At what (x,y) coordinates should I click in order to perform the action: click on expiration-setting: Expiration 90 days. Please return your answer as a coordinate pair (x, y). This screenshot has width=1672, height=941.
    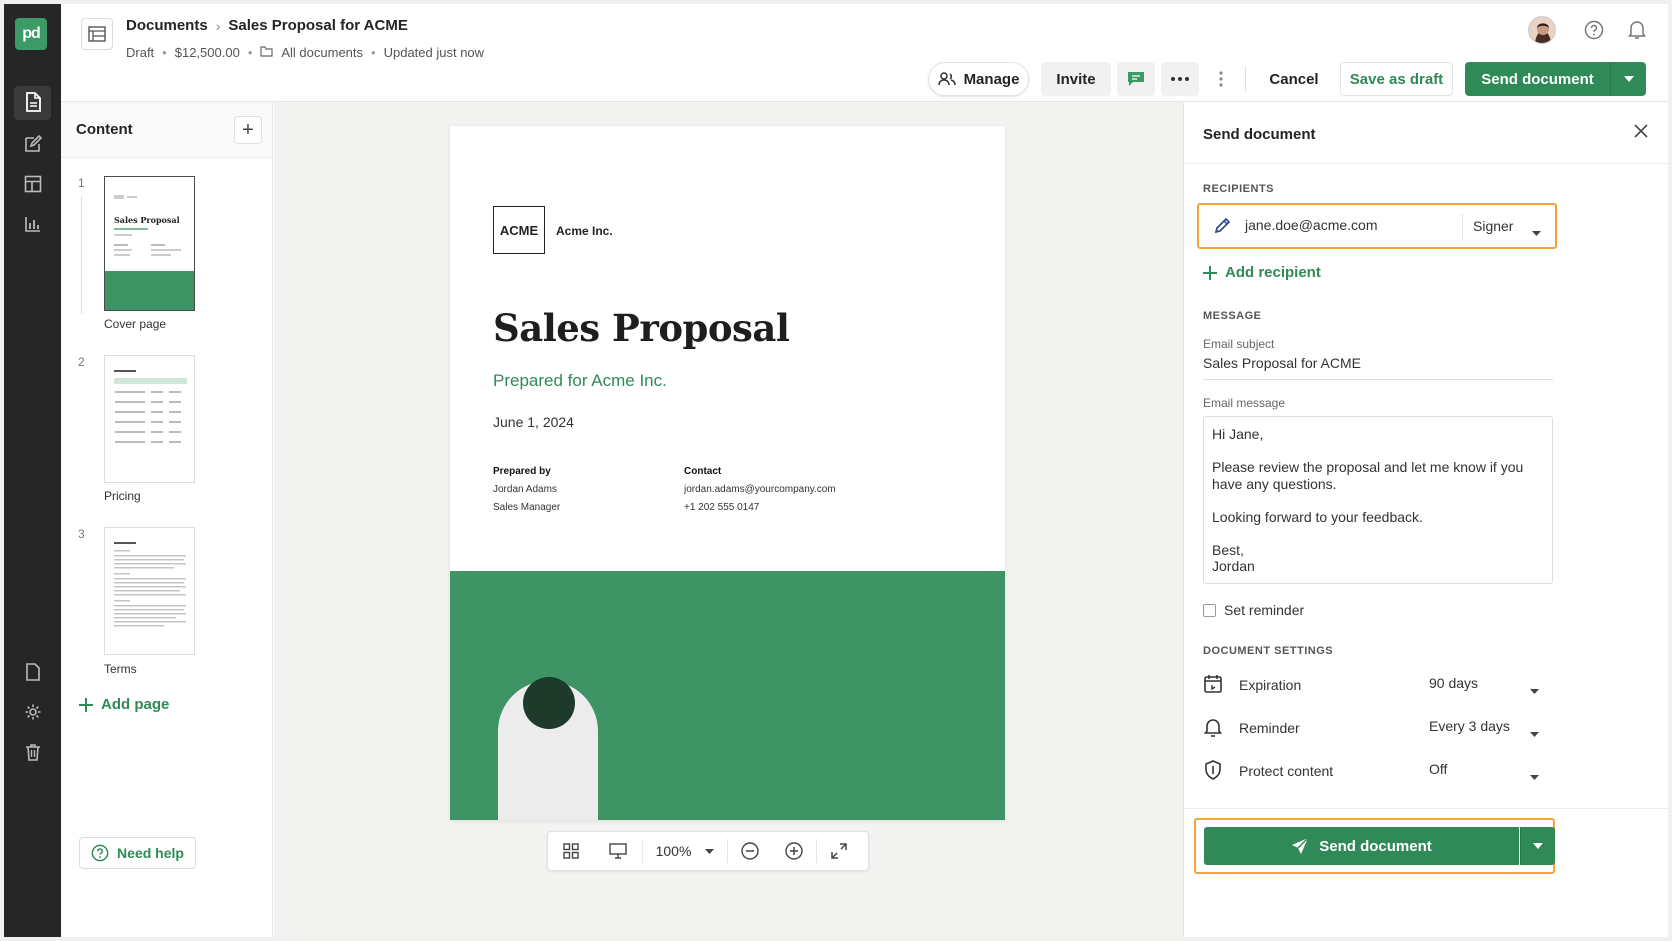
    Looking at the image, I should click on (1378, 685).